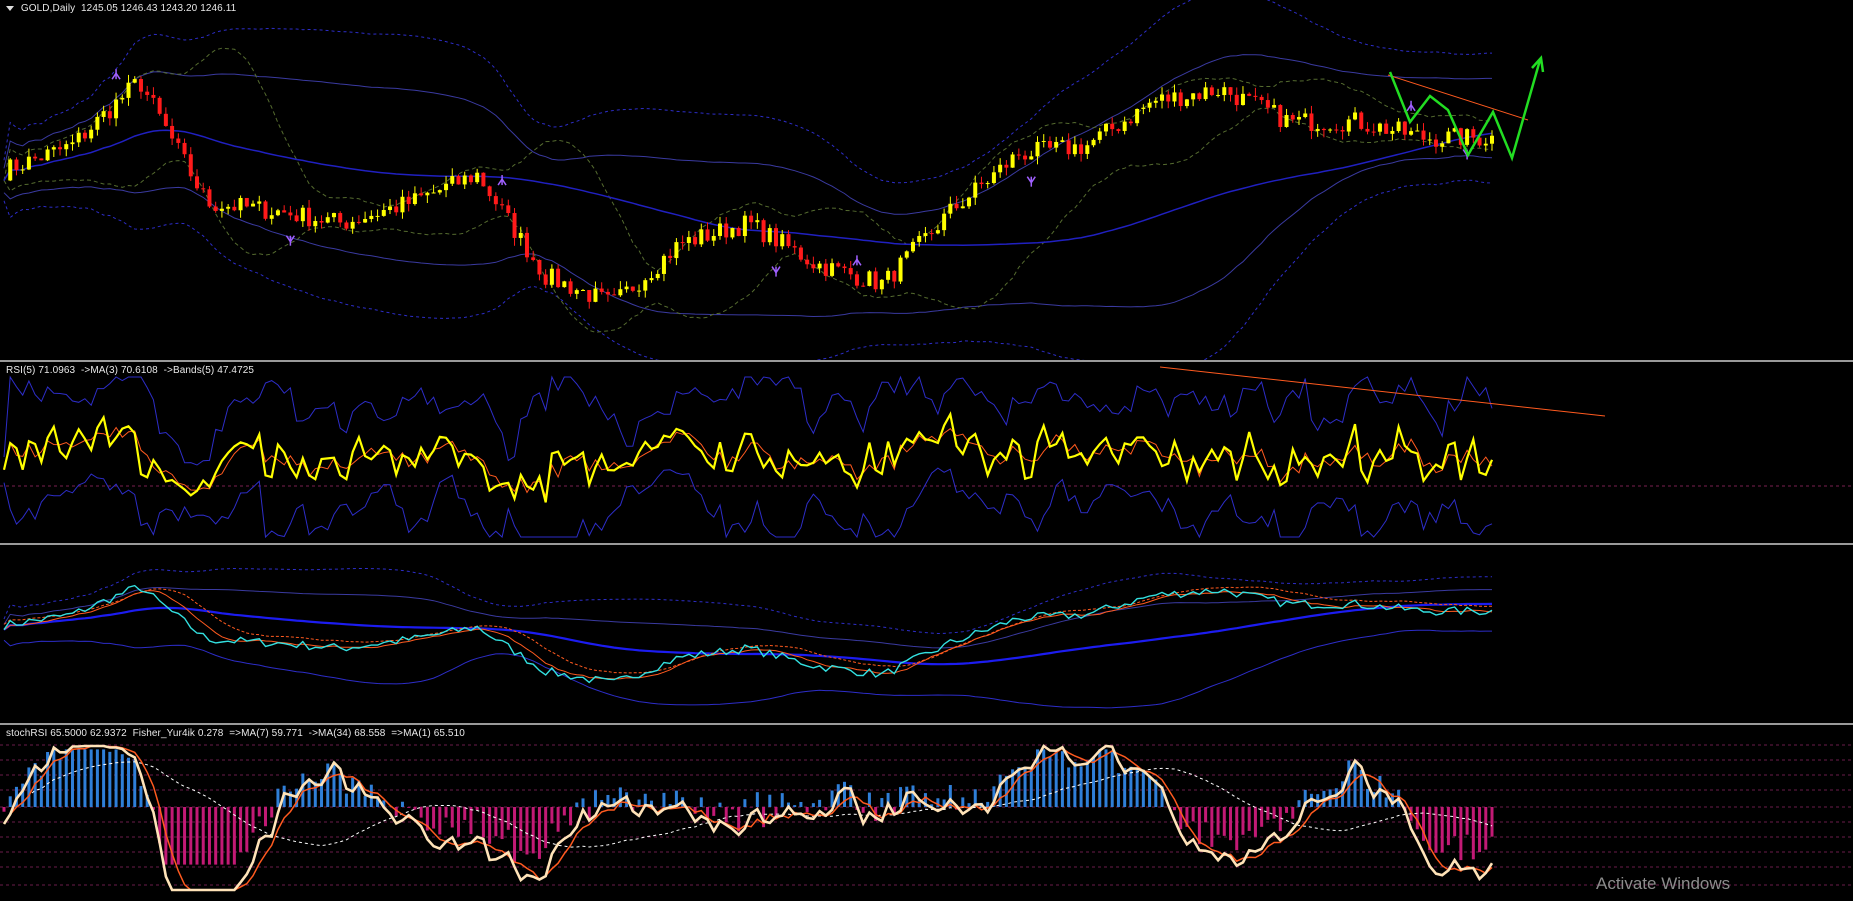 The width and height of the screenshot is (1853, 901). I want to click on bands-price-line, so click(748, 634).